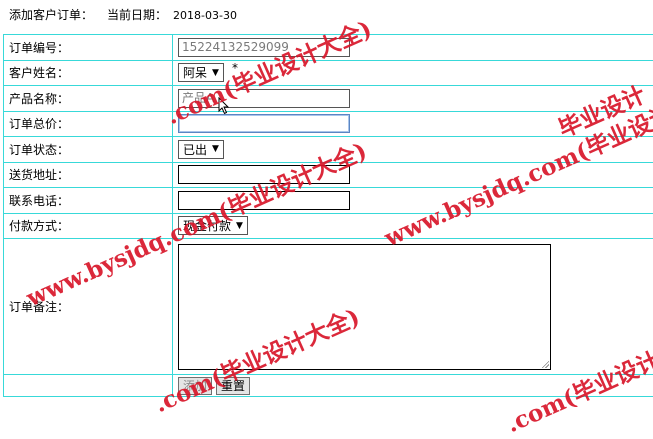 The width and height of the screenshot is (653, 439). Describe the element at coordinates (88, 175) in the screenshot. I see `address-label: 送货地址：` at that location.